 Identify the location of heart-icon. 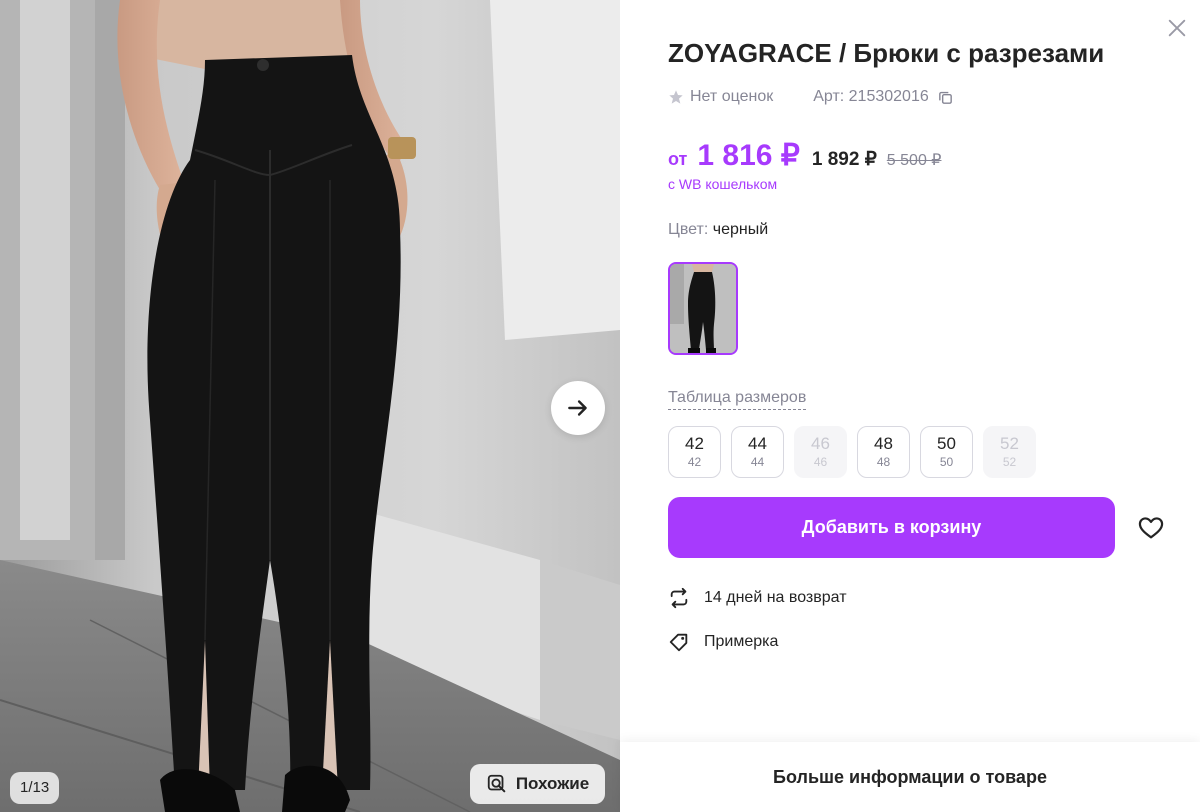
(1151, 528).